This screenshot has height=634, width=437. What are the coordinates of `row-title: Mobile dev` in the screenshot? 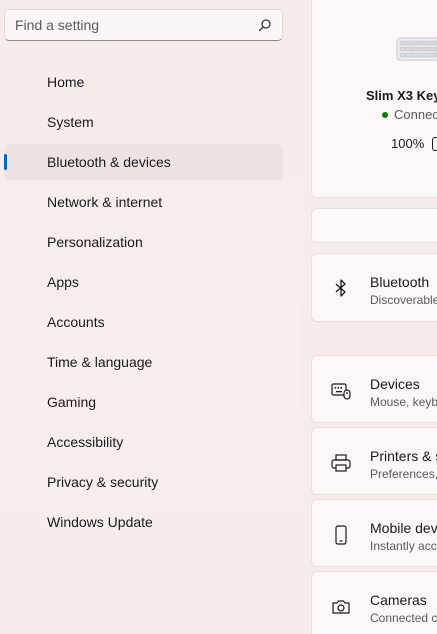 It's located at (403, 528).